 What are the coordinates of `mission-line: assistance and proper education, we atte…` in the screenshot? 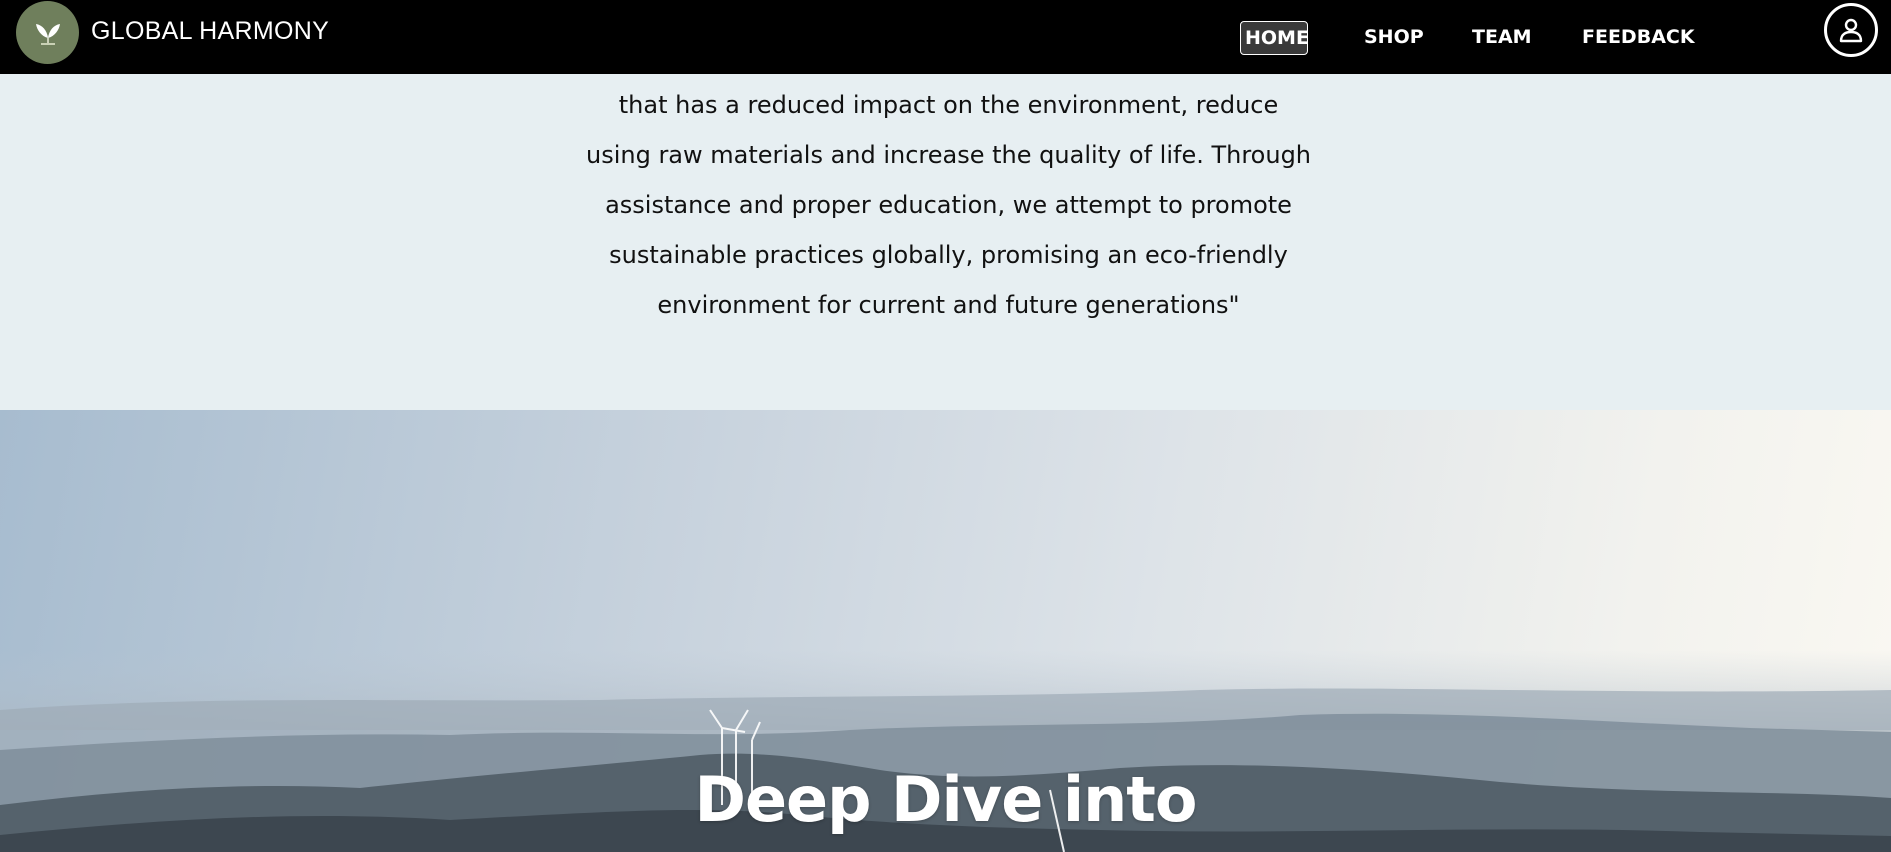 It's located at (948, 205).